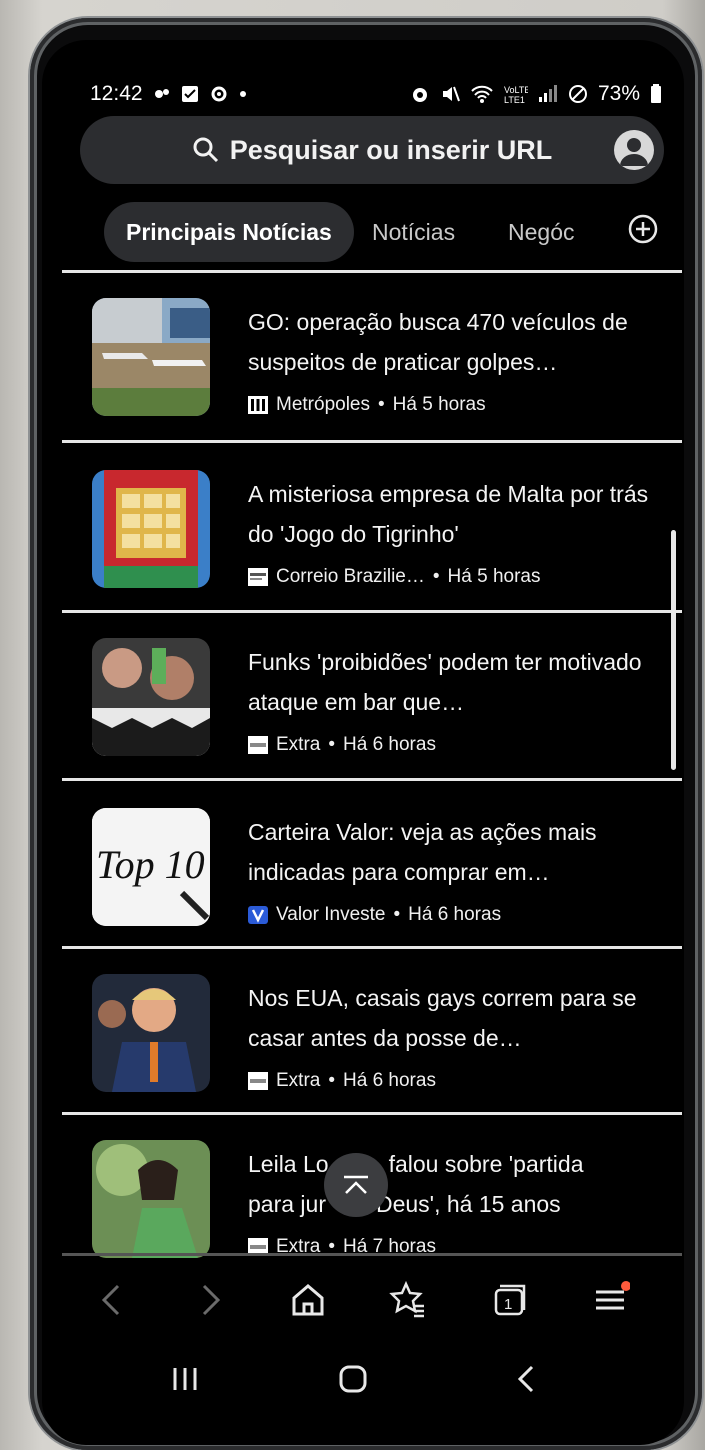 This screenshot has width=705, height=1450. Describe the element at coordinates (116, 93) in the screenshot. I see `clock: 12:42` at that location.